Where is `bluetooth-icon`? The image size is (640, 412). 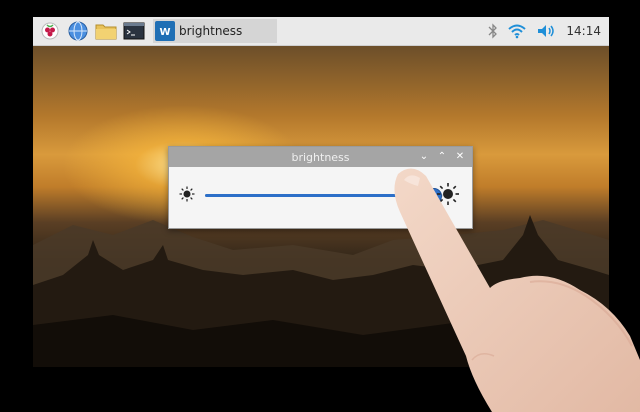
bluetooth-icon is located at coordinates (493, 31).